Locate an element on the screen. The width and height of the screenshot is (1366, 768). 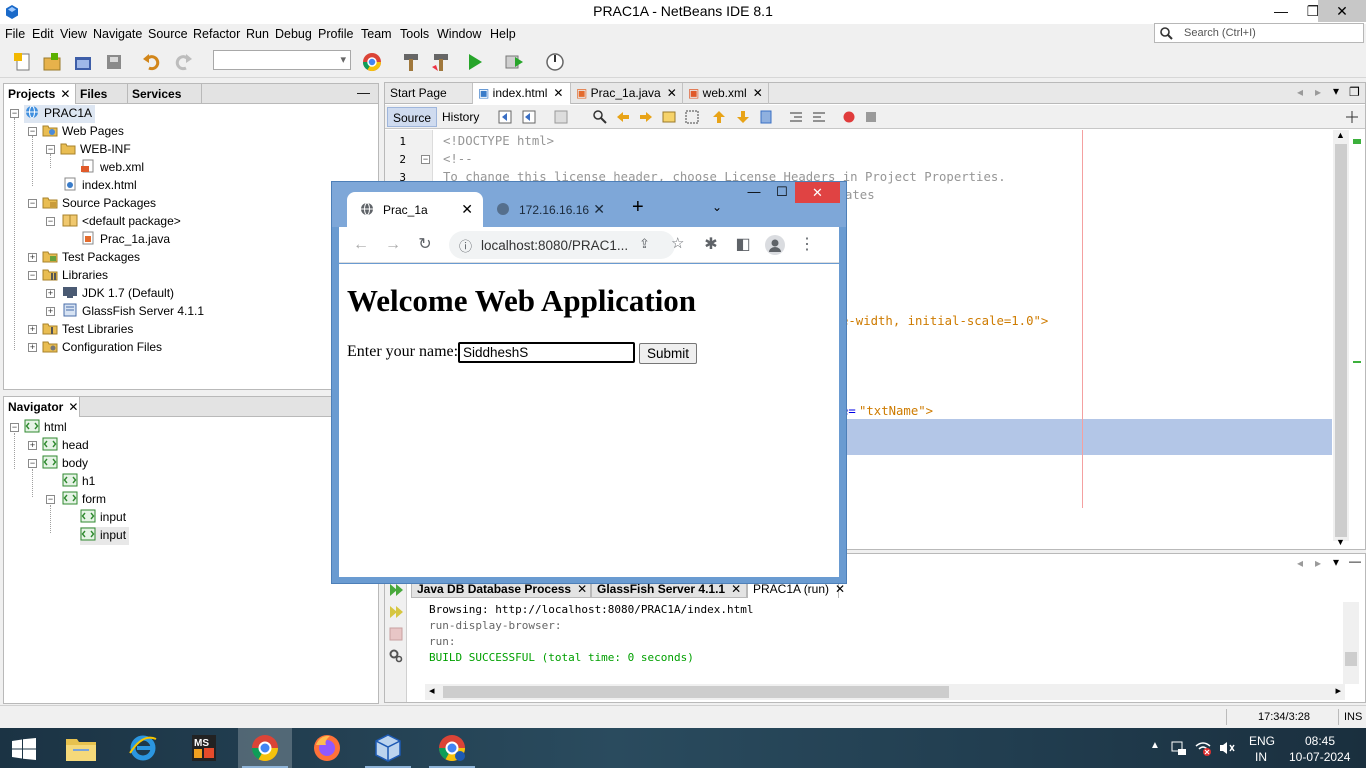
split-editor-icon is located at coordinates (1352, 117).